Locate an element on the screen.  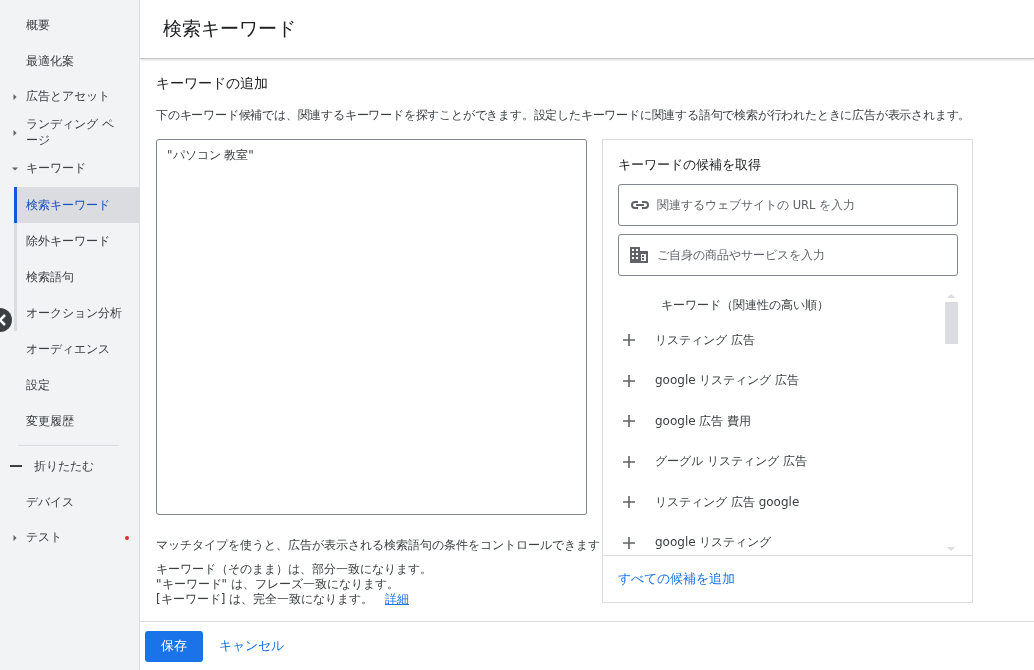
page-title: 検索キーワード is located at coordinates (229, 28).